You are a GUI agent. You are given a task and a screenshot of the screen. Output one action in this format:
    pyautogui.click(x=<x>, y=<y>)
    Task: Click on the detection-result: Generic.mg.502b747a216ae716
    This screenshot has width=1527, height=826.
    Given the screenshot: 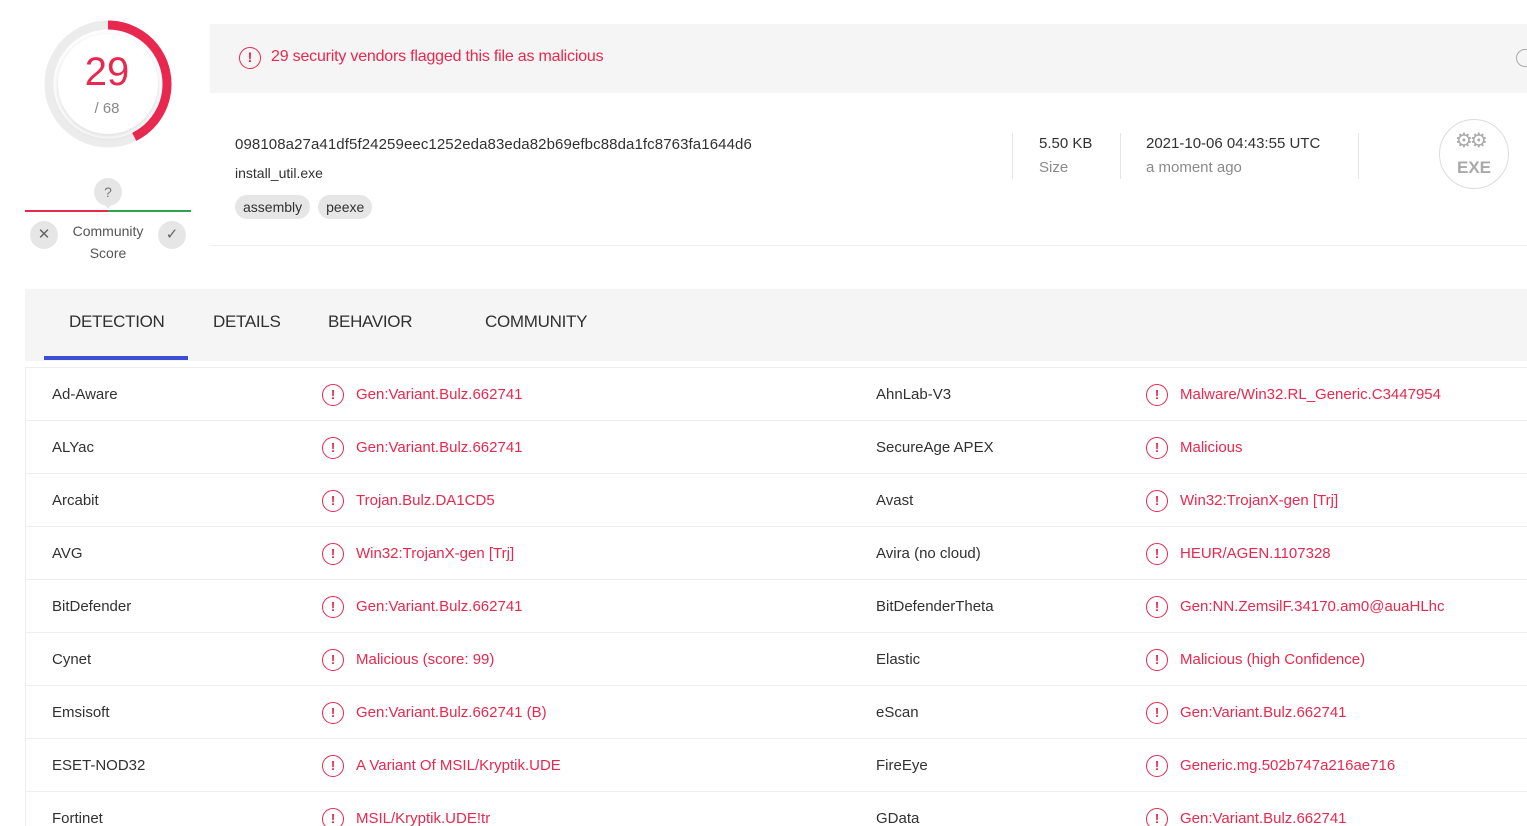 What is the action you would take?
    pyautogui.click(x=1288, y=765)
    